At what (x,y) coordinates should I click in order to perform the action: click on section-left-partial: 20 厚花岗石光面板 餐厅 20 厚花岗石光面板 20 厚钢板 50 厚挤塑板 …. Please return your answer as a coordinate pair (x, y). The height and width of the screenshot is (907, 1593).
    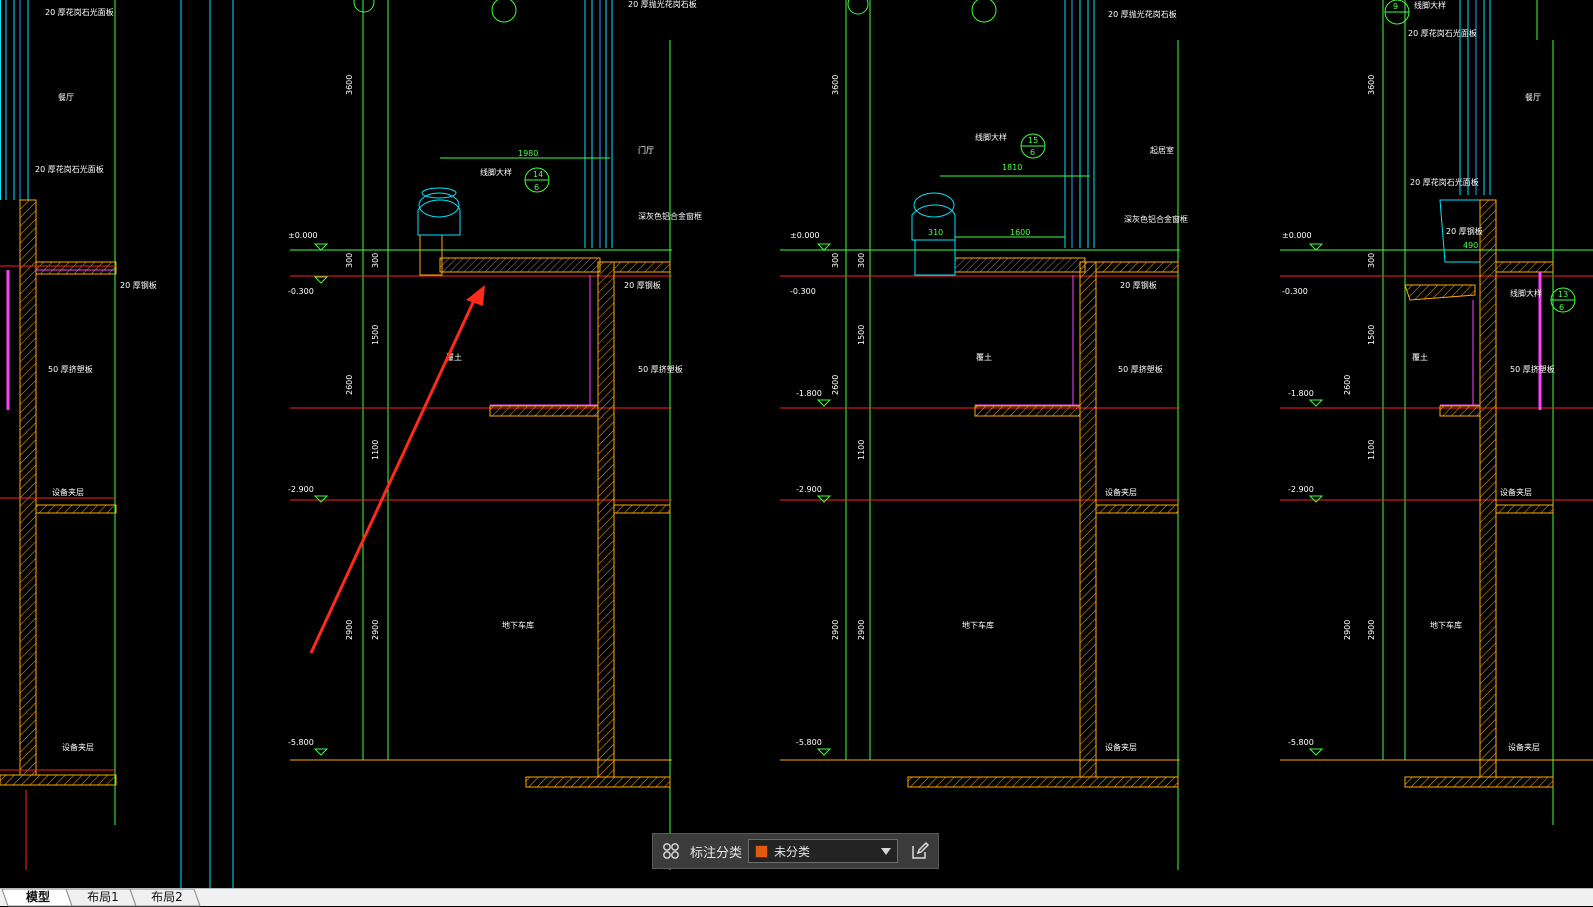
    Looking at the image, I should click on (78, 435).